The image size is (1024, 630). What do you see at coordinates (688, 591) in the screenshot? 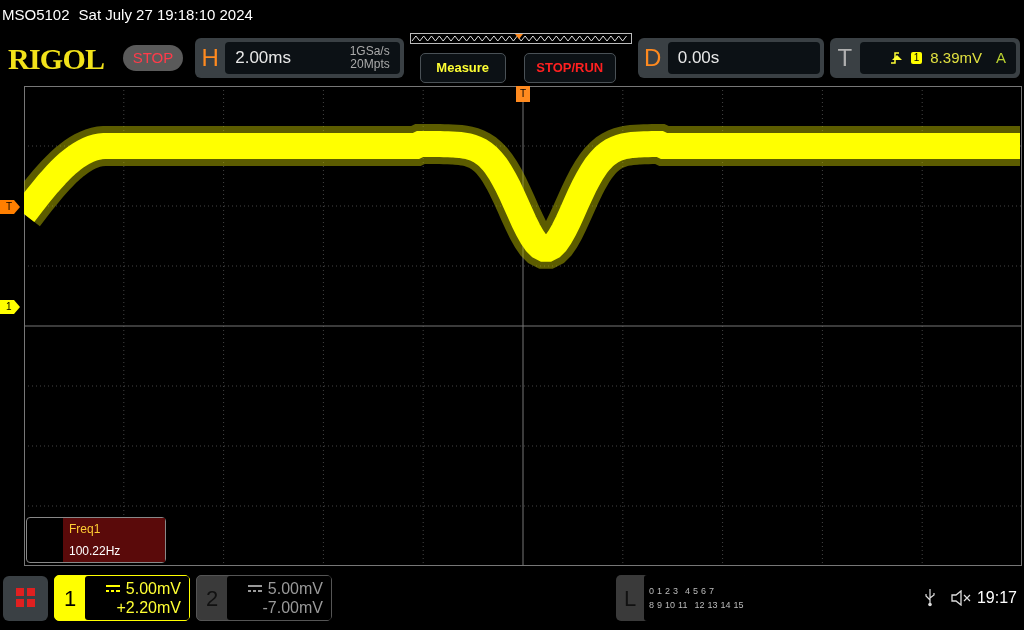
I see `digital-channel-label: 4` at bounding box center [688, 591].